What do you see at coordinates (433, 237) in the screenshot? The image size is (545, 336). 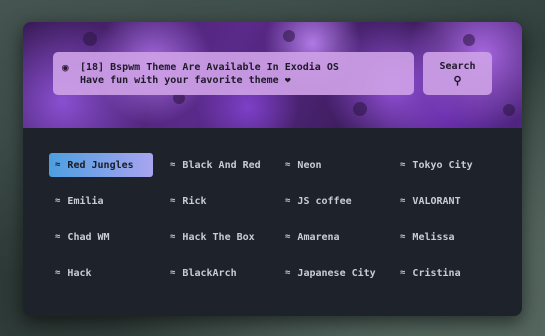 I see `theme-item-label: Melissa` at bounding box center [433, 237].